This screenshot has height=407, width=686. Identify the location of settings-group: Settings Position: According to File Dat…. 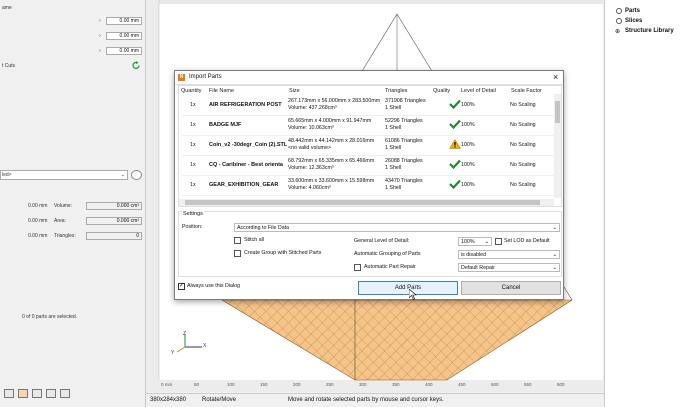
(370, 244).